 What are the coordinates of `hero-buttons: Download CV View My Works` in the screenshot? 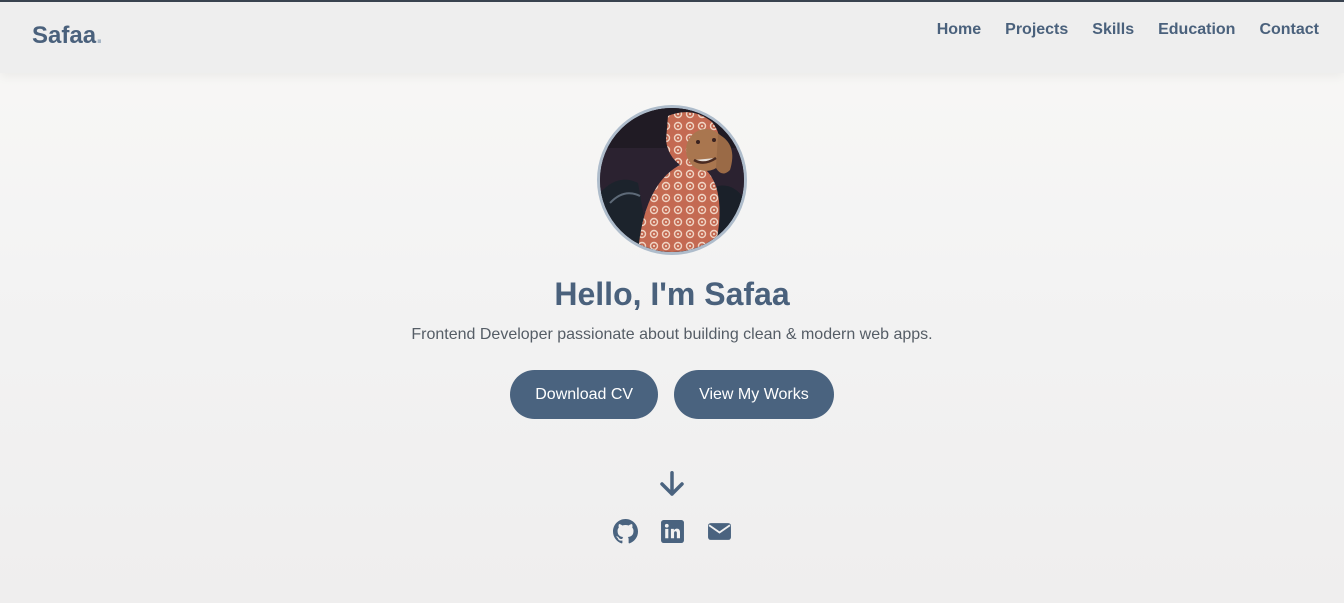 It's located at (672, 394).